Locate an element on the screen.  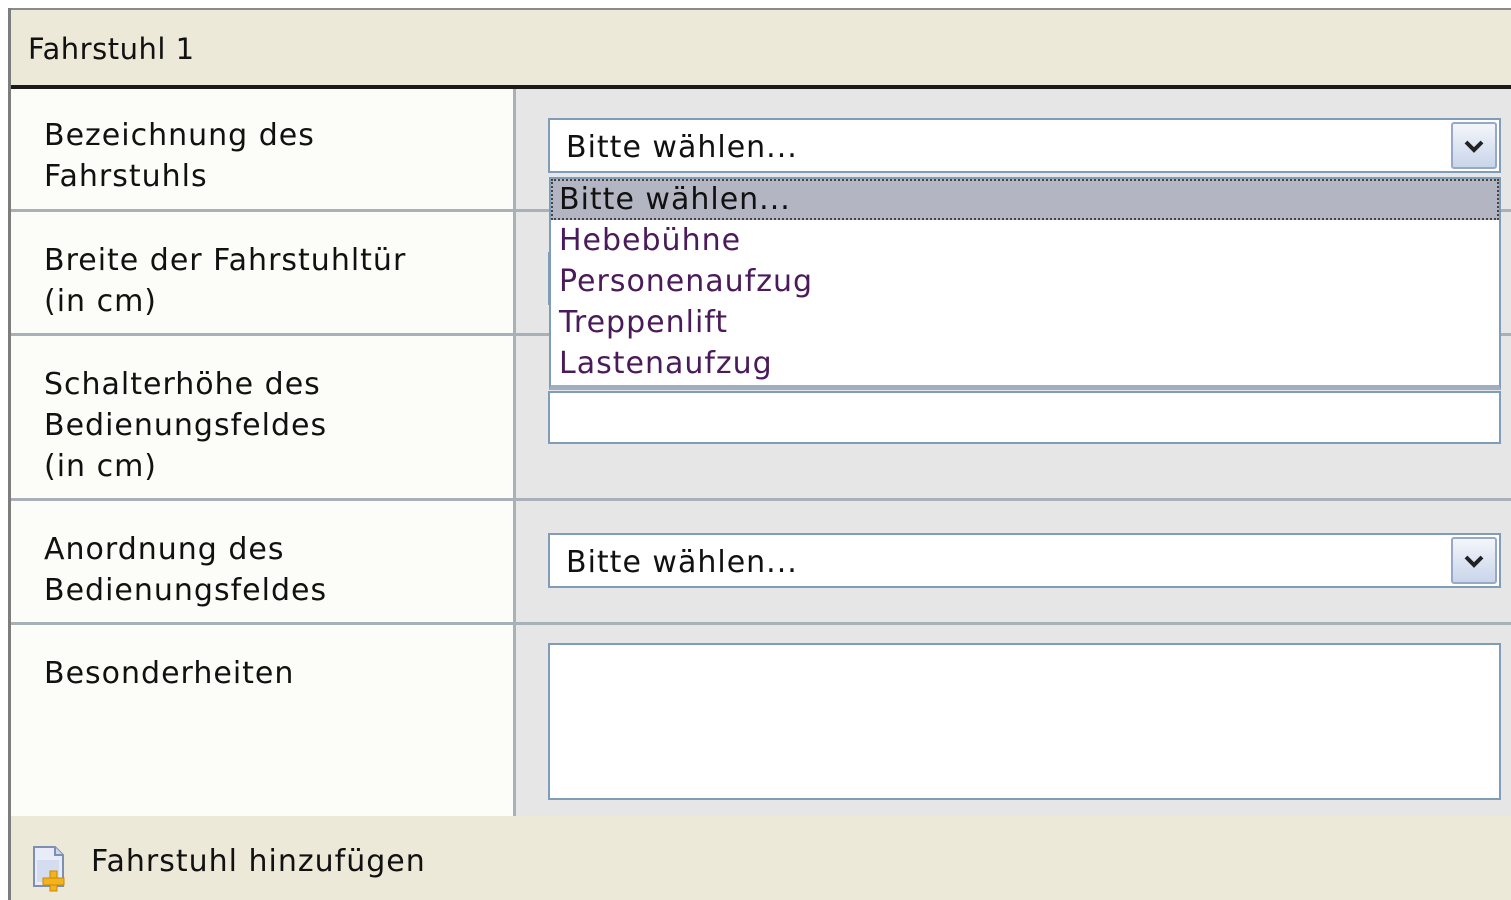
label-anordnung: Anordnung des Bedienungsfeldes is located at coordinates (185, 570).